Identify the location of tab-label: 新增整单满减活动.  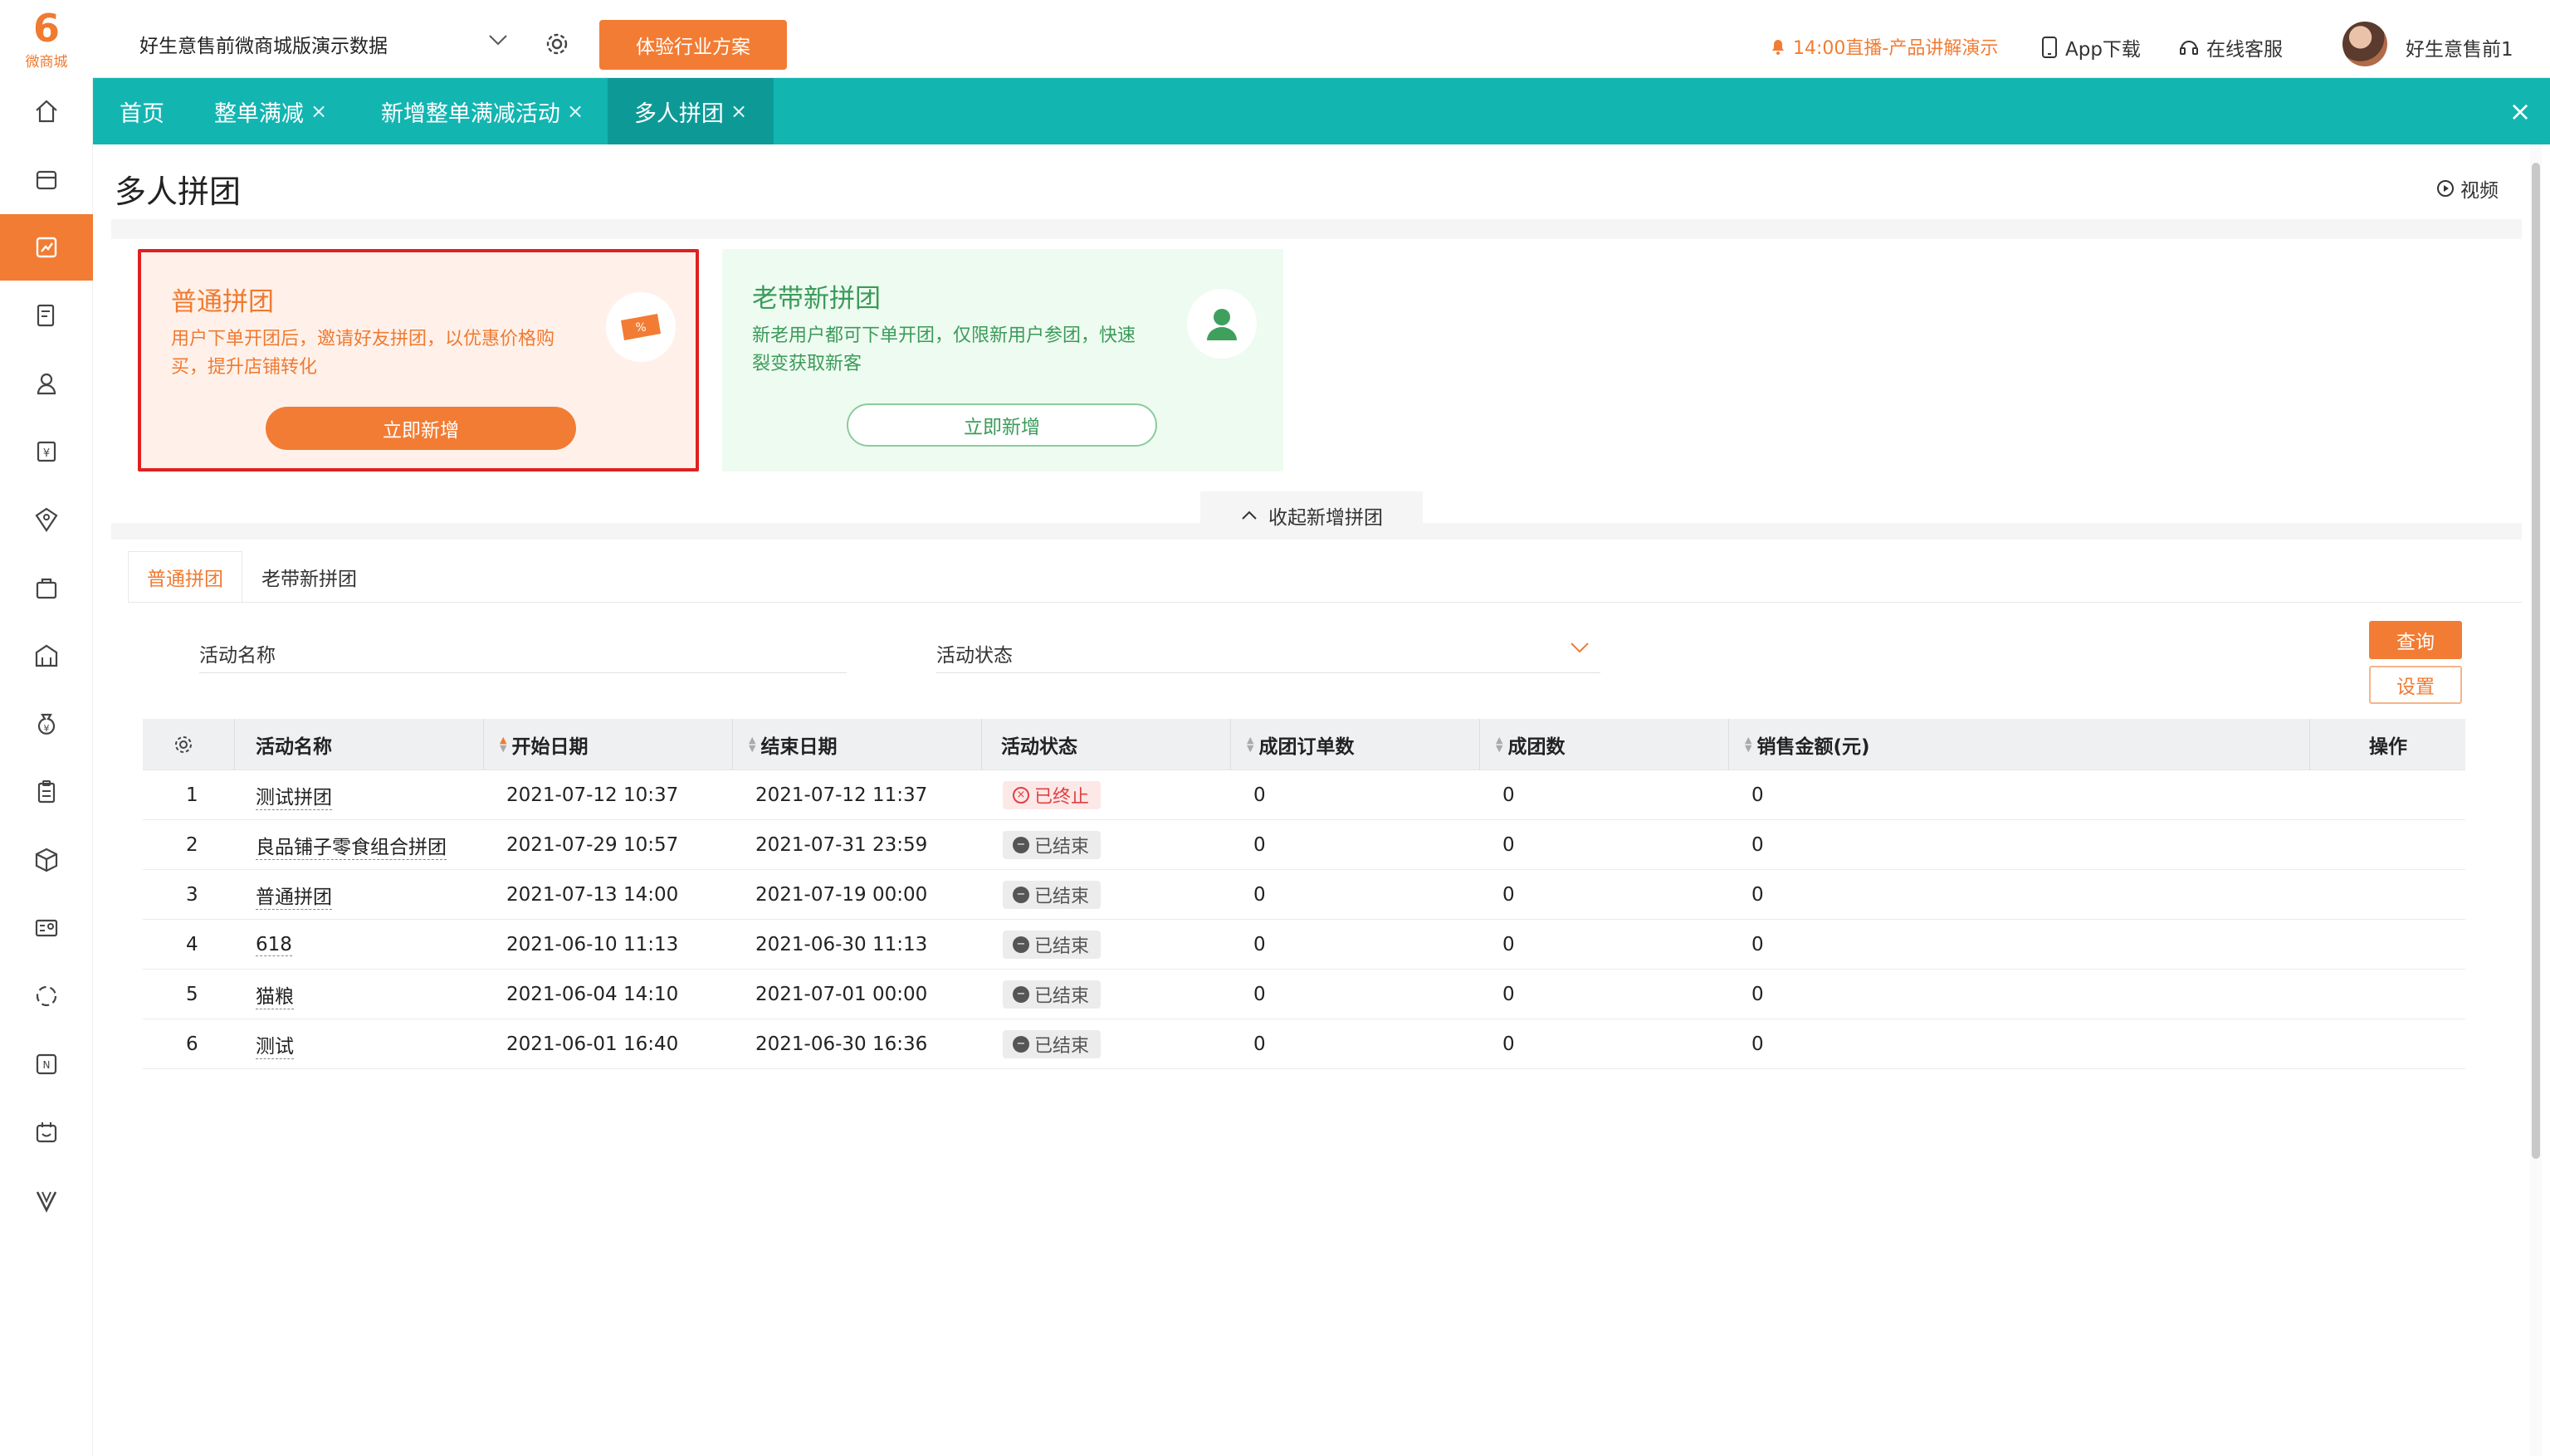
(470, 114).